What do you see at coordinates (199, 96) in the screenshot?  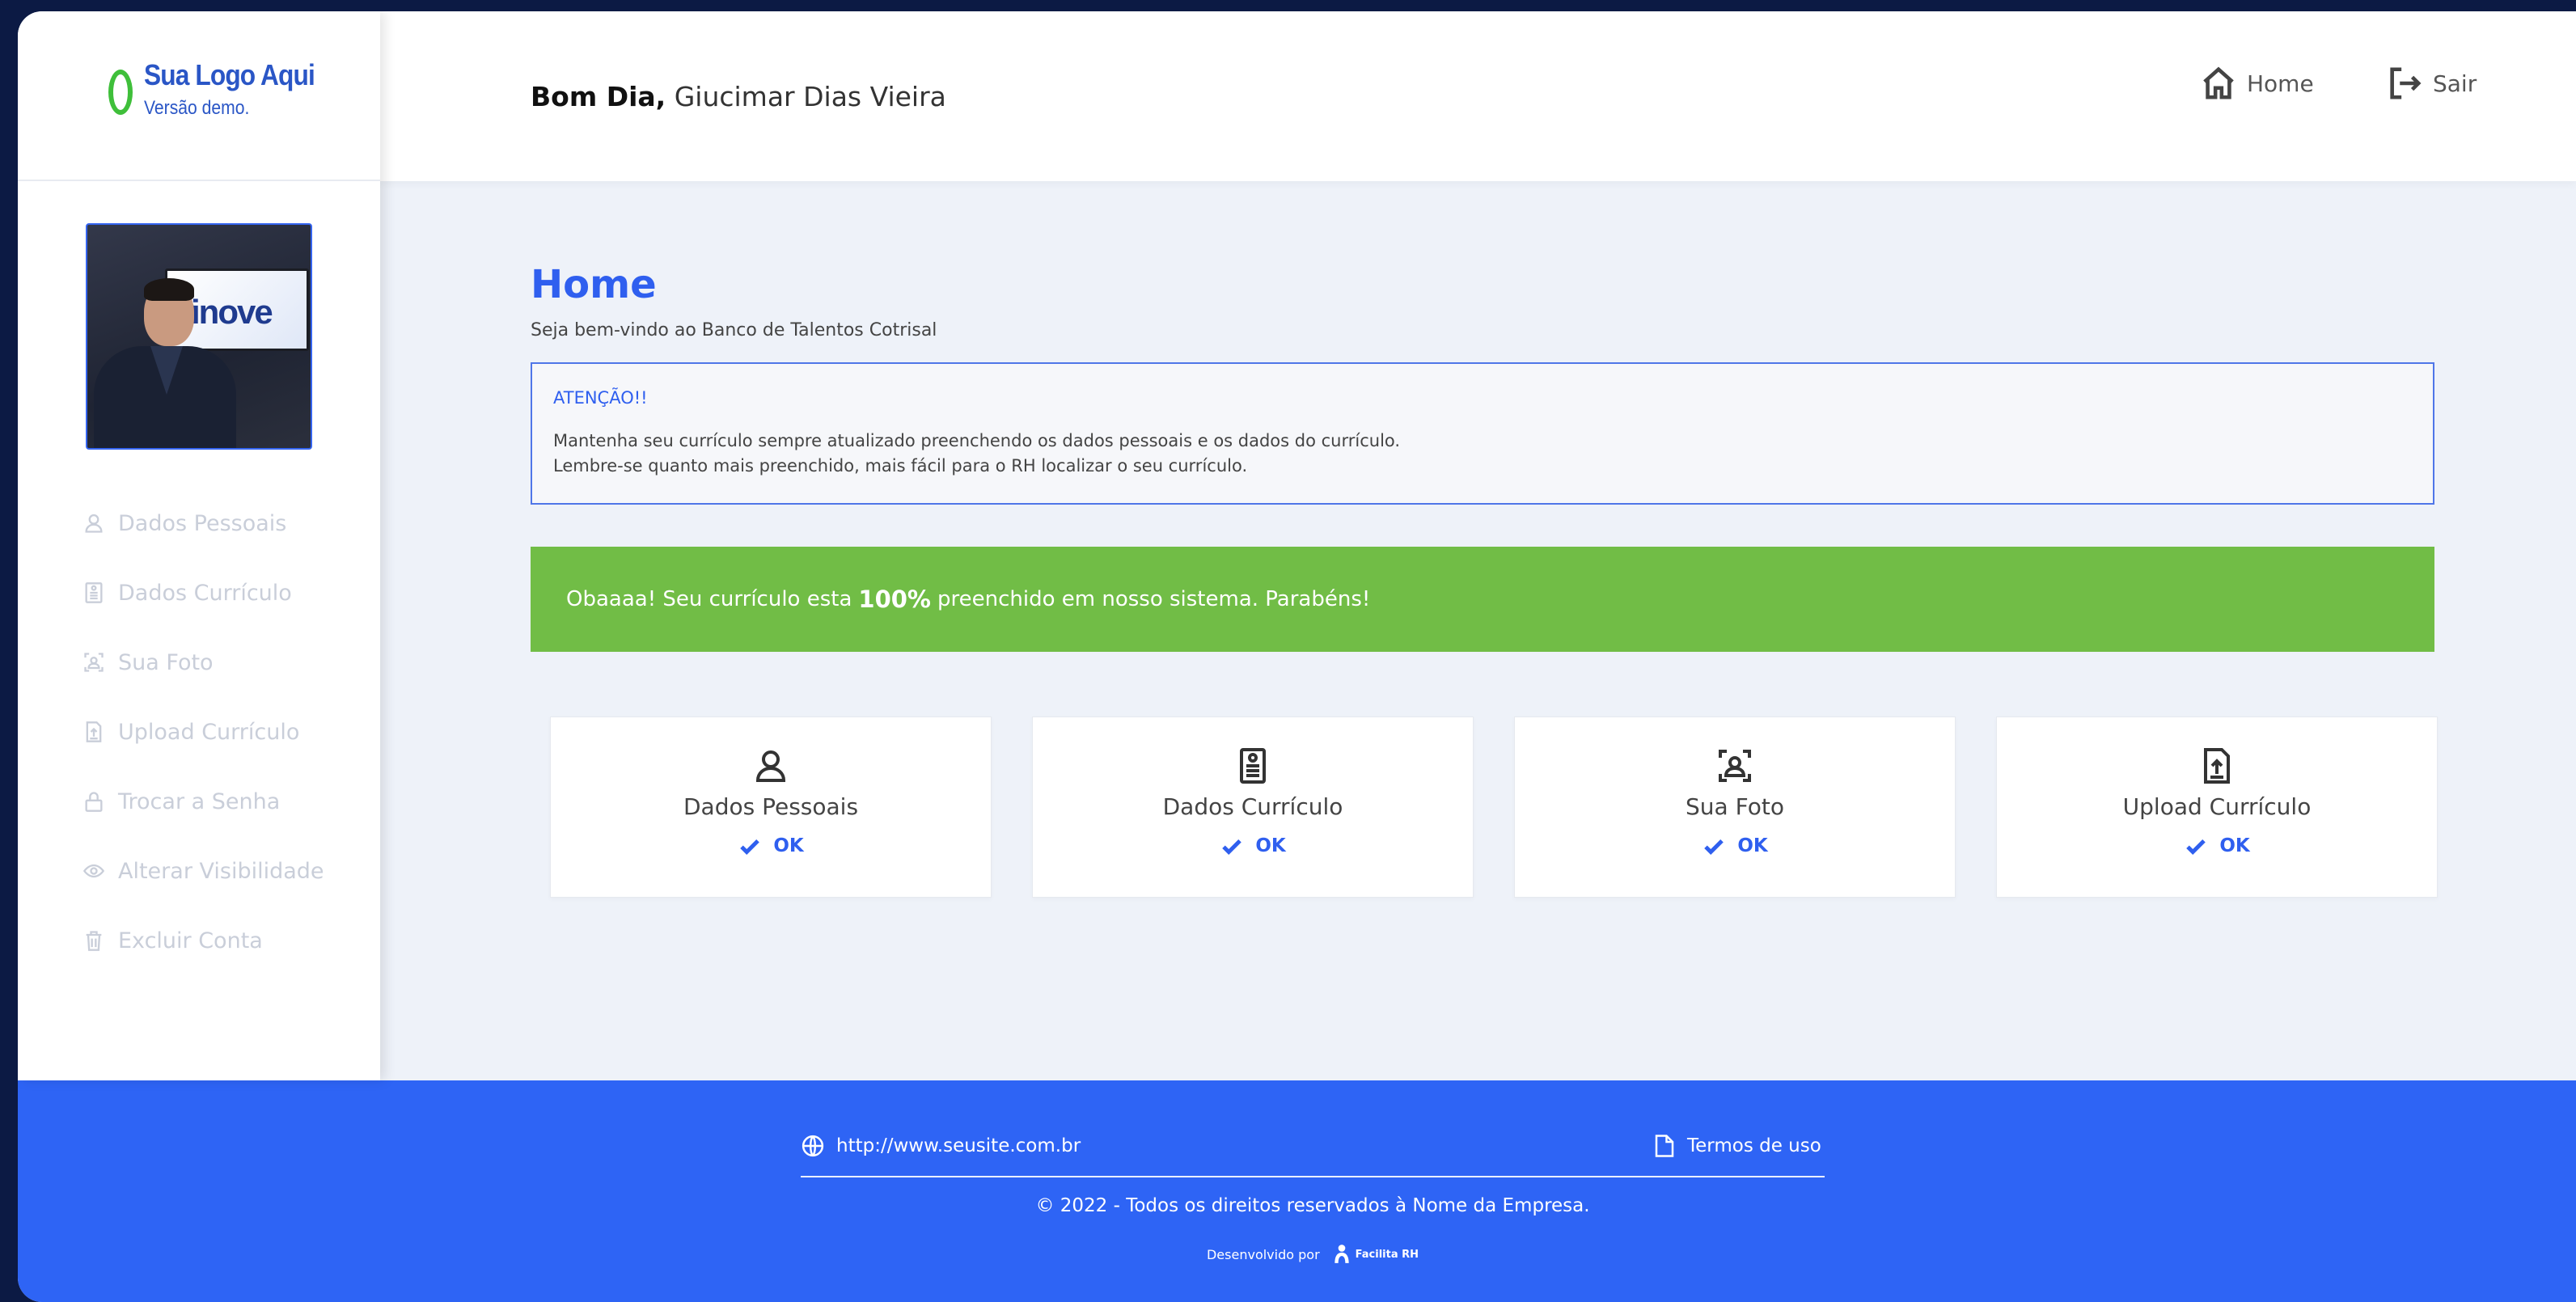 I see `logo: Sua Logo Aqui Versão demo.` at bounding box center [199, 96].